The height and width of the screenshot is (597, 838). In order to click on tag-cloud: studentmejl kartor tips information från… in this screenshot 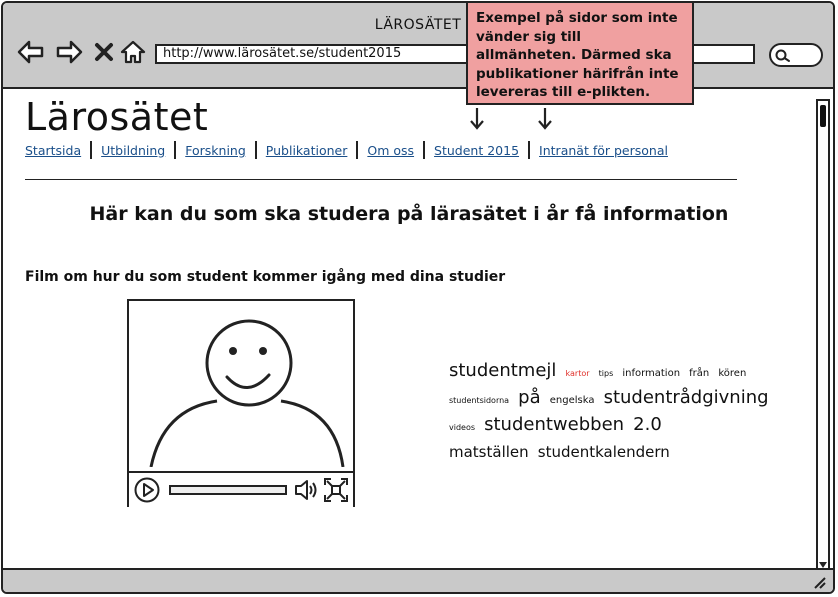, I will do `click(619, 411)`.